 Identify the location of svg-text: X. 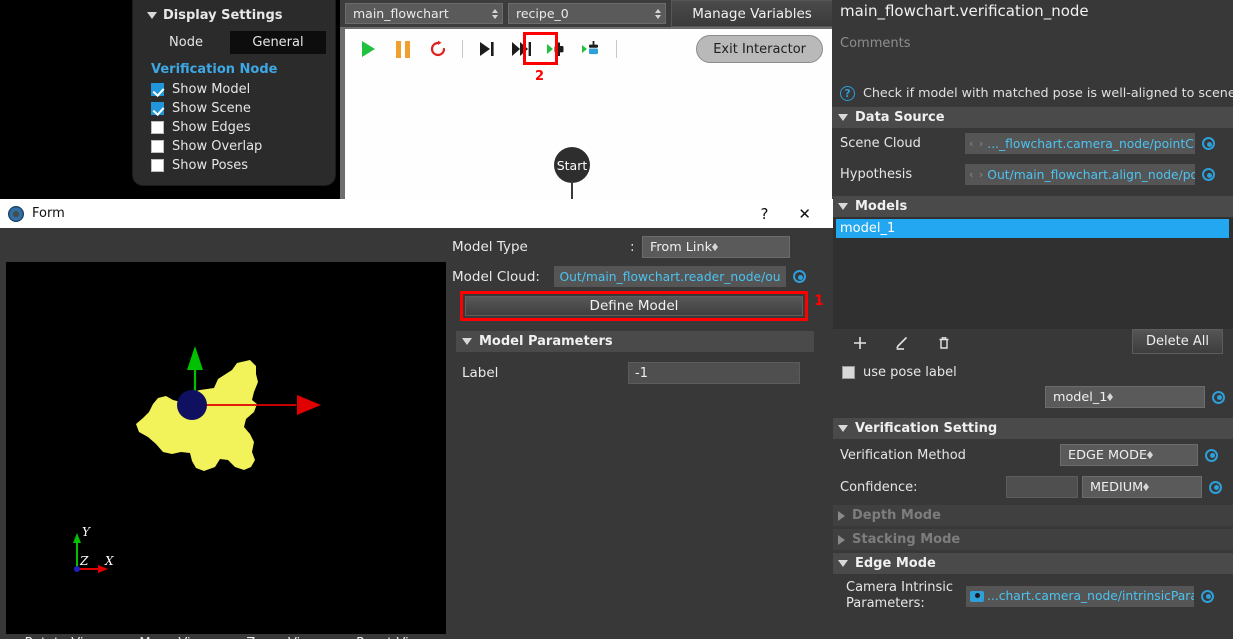
(109, 561).